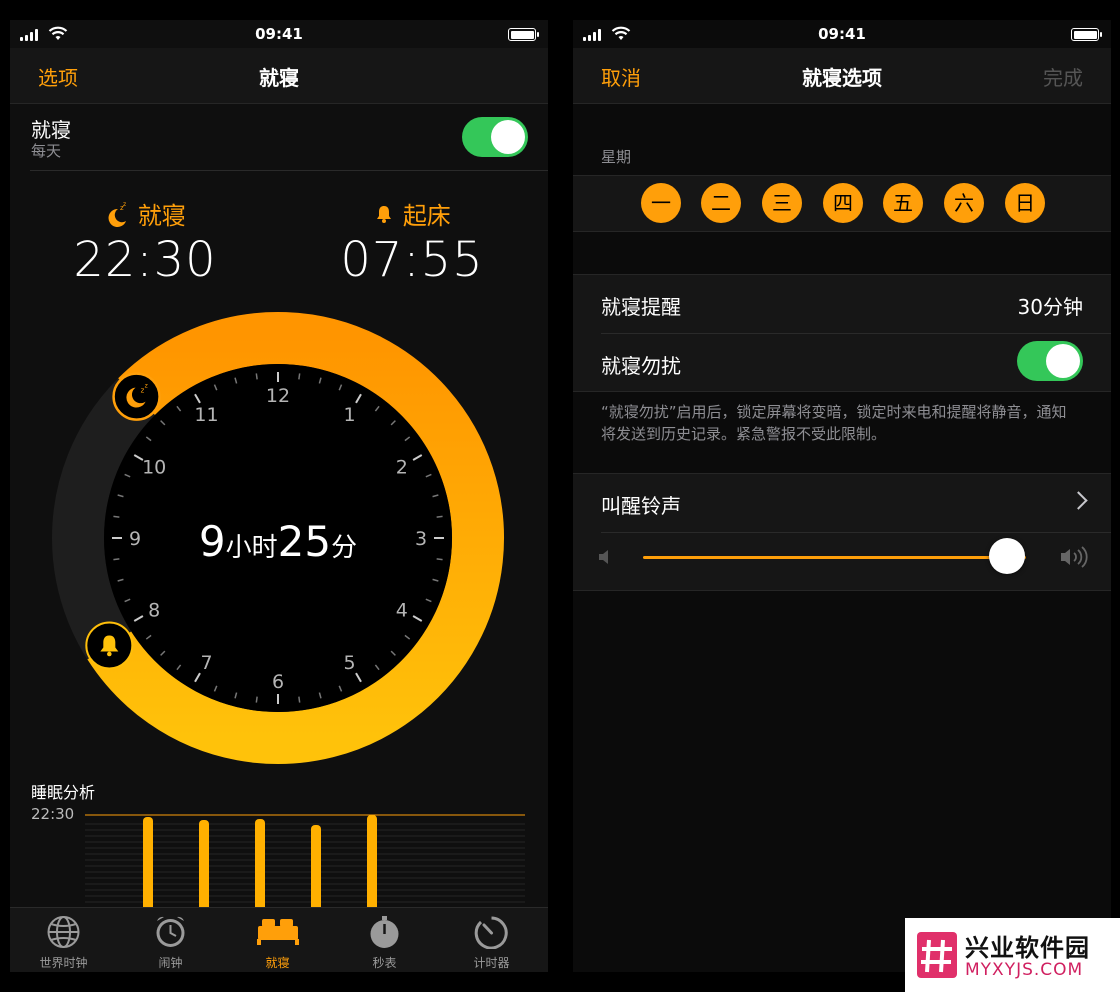 The height and width of the screenshot is (992, 1120). Describe the element at coordinates (161, 216) in the screenshot. I see `bedtime-label: 就寝` at that location.